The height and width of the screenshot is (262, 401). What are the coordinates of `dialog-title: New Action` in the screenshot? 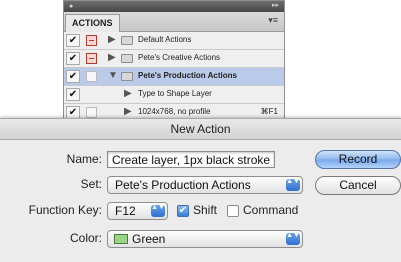 It's located at (200, 129).